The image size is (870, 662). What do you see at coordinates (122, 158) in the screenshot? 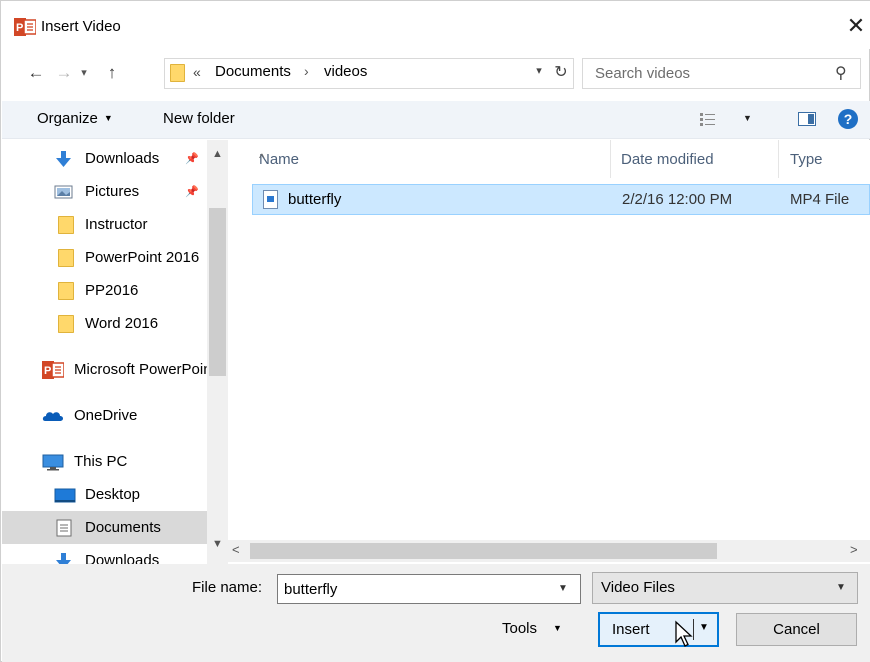
I see `nav-item-label: Downloads` at bounding box center [122, 158].